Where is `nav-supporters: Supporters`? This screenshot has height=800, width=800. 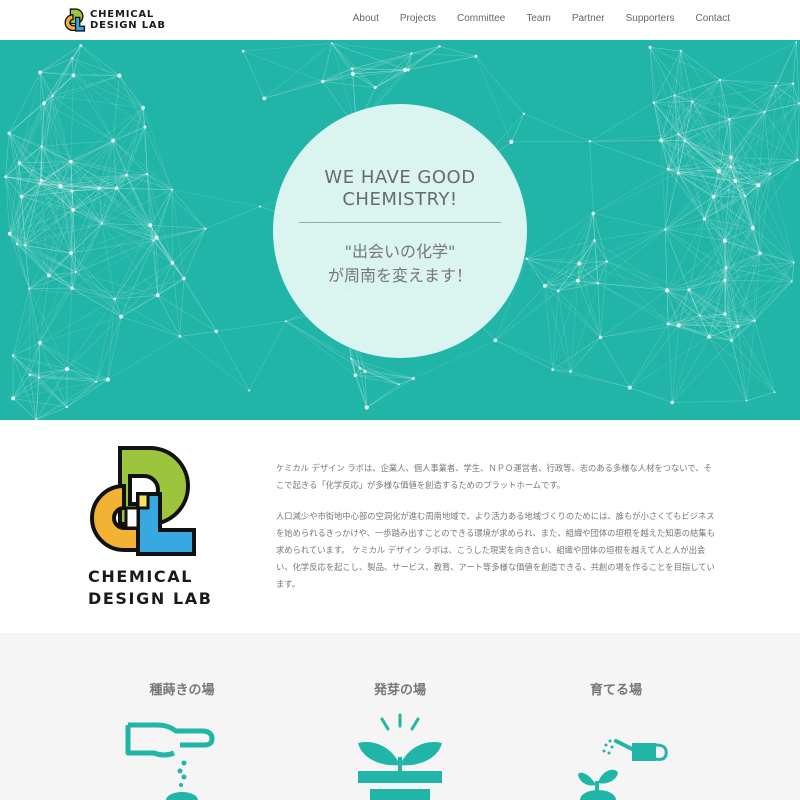
nav-supporters: Supporters is located at coordinates (650, 18).